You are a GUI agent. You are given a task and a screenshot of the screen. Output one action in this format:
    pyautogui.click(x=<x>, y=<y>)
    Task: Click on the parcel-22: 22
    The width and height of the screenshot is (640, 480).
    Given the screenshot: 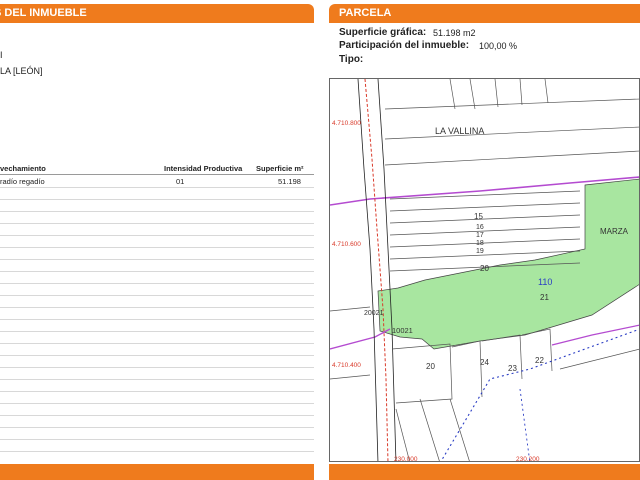 What is the action you would take?
    pyautogui.click(x=539, y=360)
    